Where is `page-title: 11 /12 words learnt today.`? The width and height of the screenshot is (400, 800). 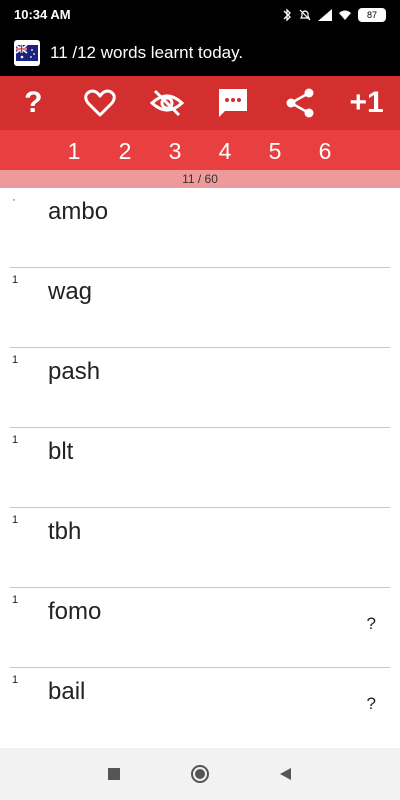
page-title: 11 /12 words learnt today. is located at coordinates (147, 52).